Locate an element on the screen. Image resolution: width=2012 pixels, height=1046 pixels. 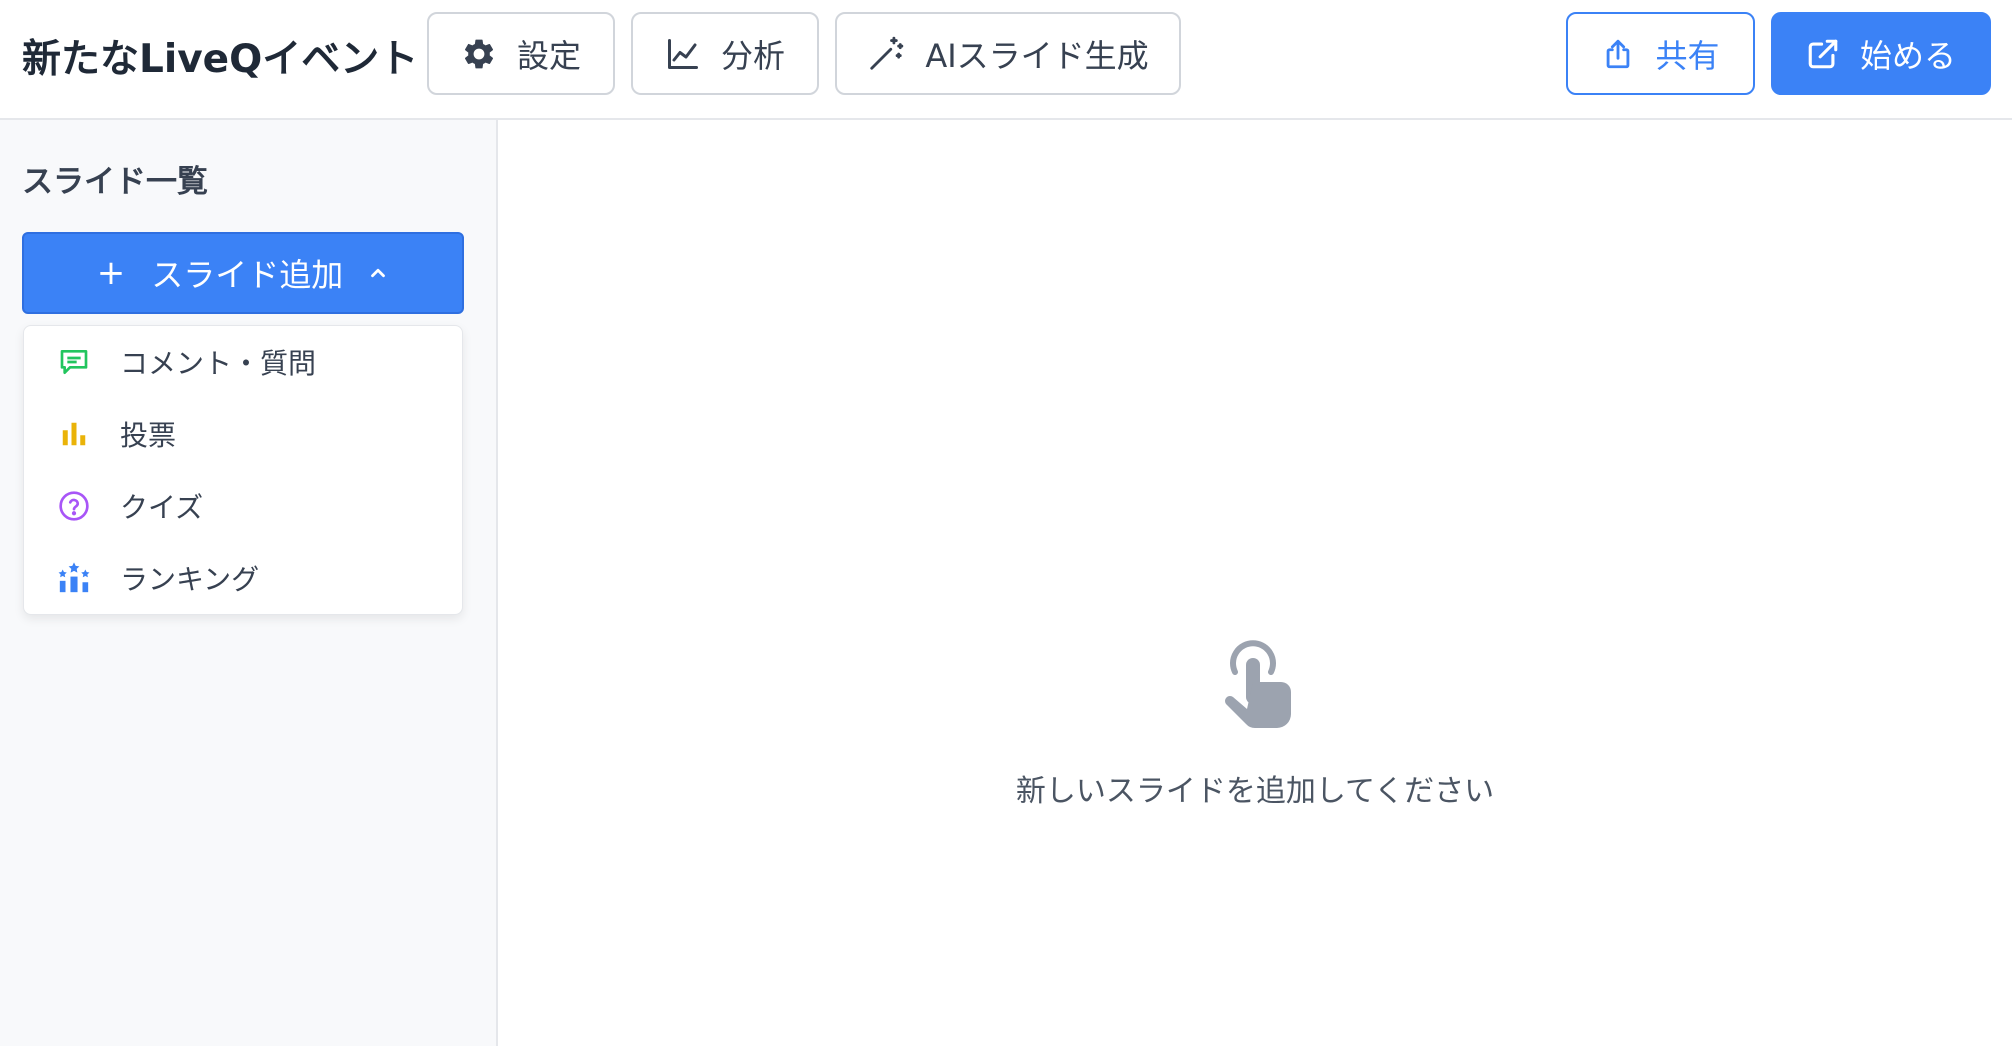
share-button: 共有 is located at coordinates (1660, 53).